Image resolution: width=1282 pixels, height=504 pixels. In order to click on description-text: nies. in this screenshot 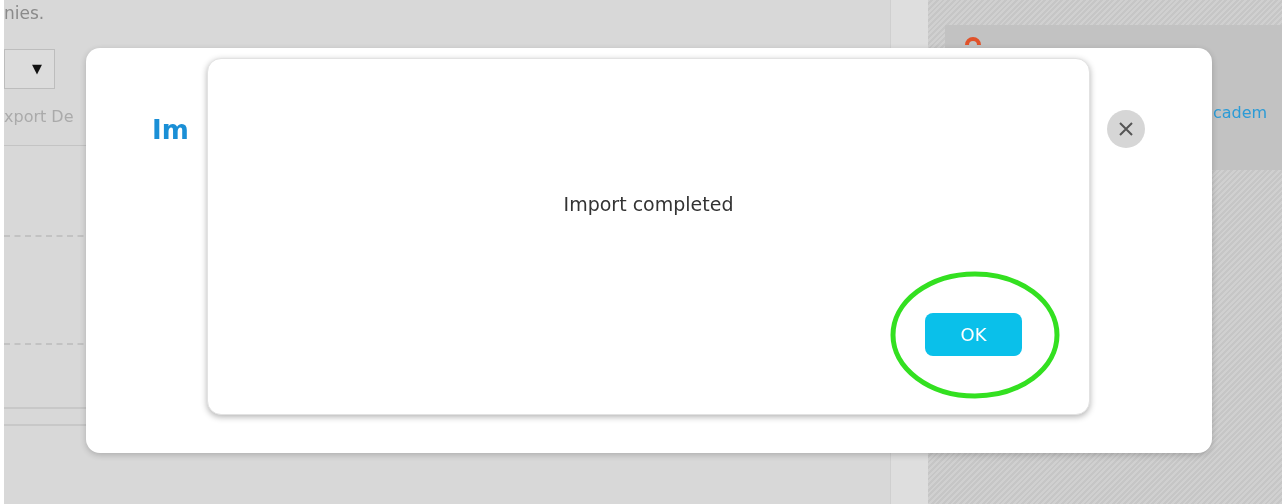, I will do `click(24, 12)`.